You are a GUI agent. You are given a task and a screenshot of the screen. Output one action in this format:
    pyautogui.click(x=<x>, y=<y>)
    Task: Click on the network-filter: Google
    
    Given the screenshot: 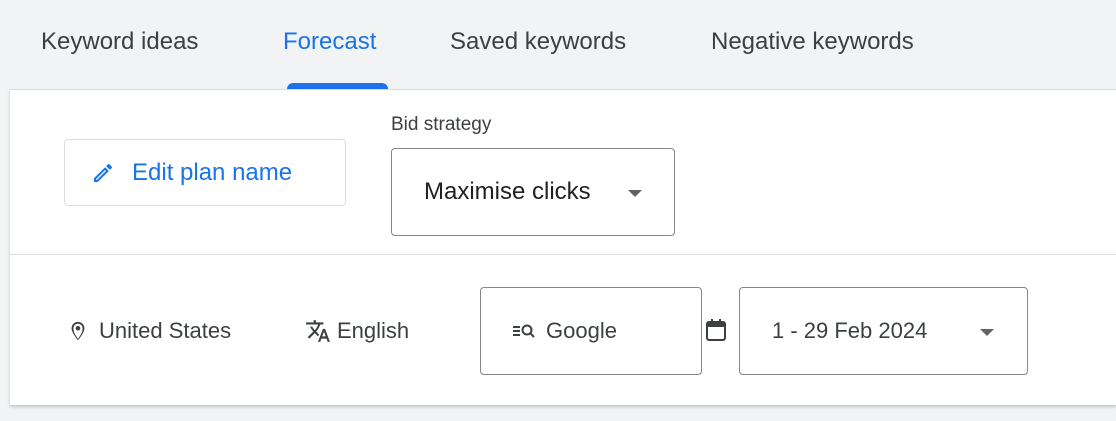 What is the action you would take?
    pyautogui.click(x=591, y=331)
    